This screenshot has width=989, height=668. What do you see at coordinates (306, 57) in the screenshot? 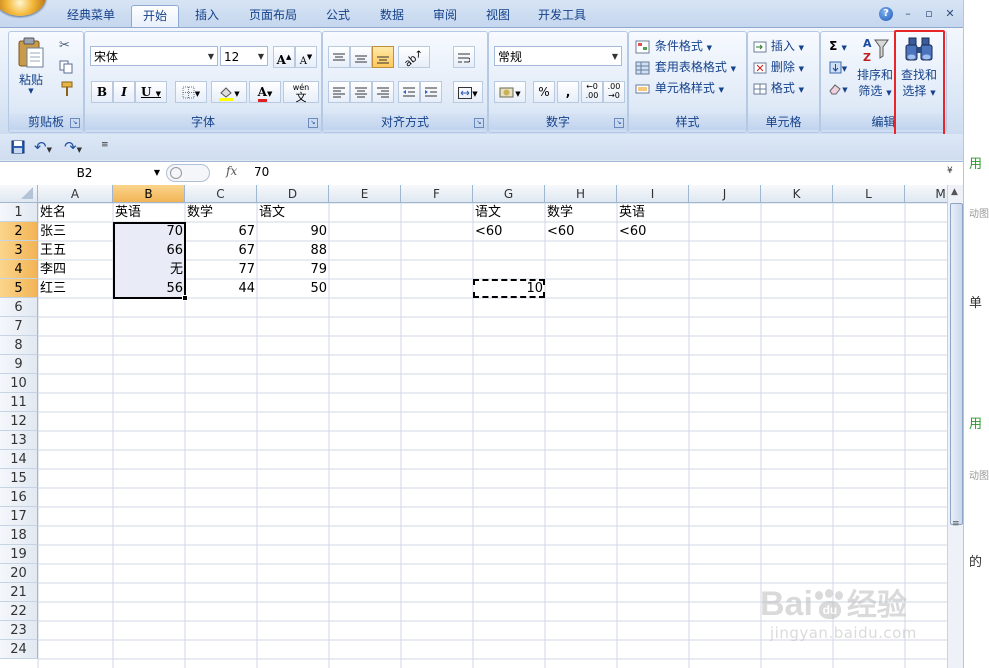
I see `shrink-font-button: A▼` at bounding box center [306, 57].